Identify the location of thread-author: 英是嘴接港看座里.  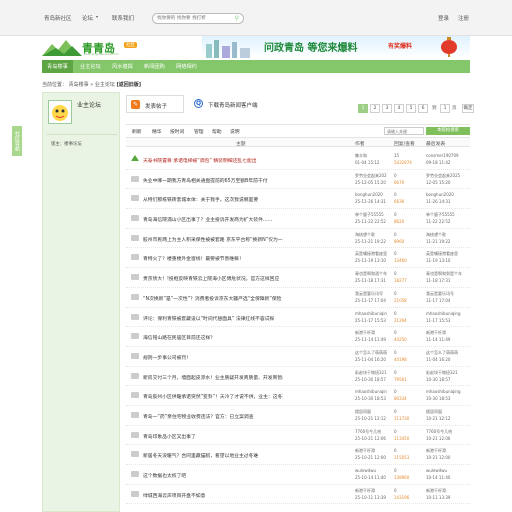
(374, 253).